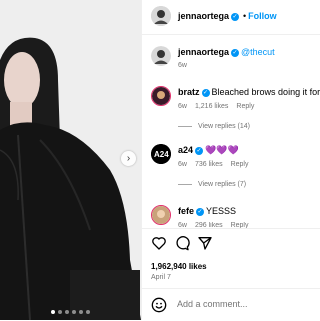 Image resolution: width=320 pixels, height=321 pixels. I want to click on comment-text: 💜💜💜, so click(222, 150).